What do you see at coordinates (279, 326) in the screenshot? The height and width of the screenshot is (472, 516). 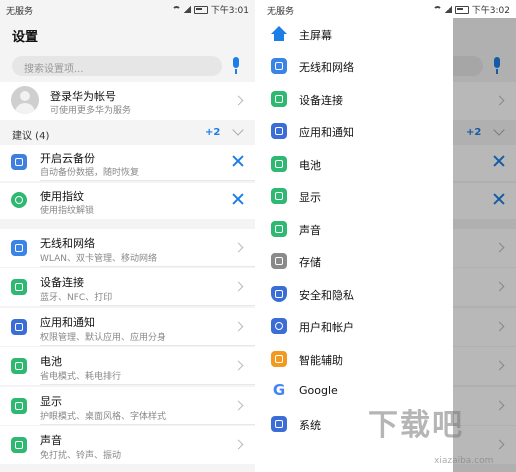 I see `user-icon` at bounding box center [279, 326].